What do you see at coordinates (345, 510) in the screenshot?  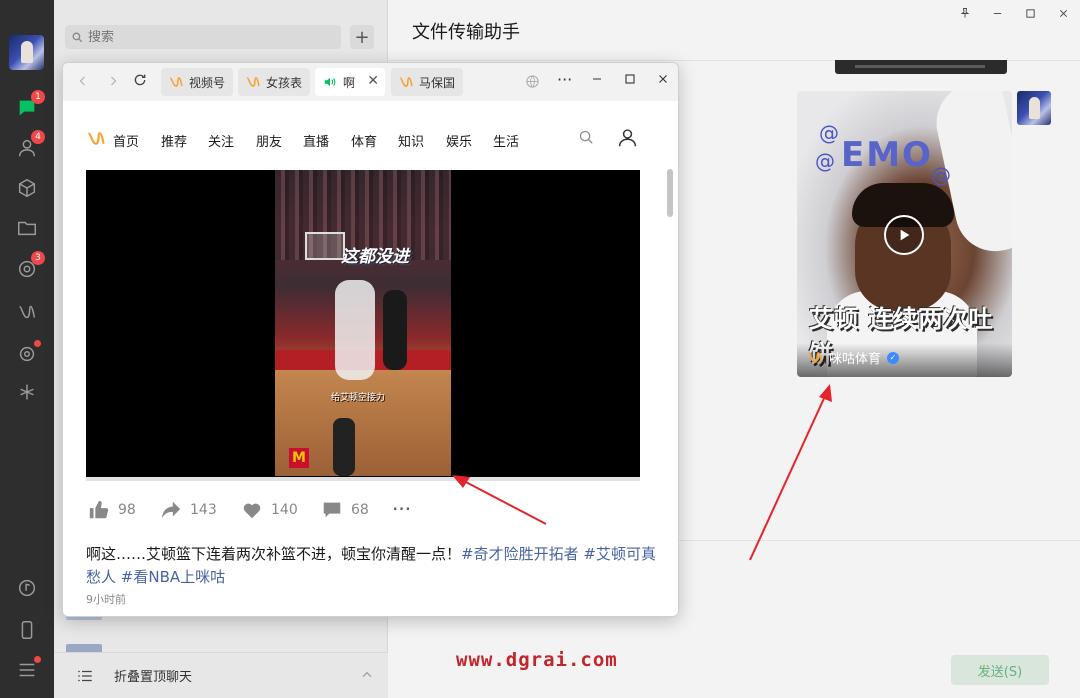 I see `comment-button: 68` at bounding box center [345, 510].